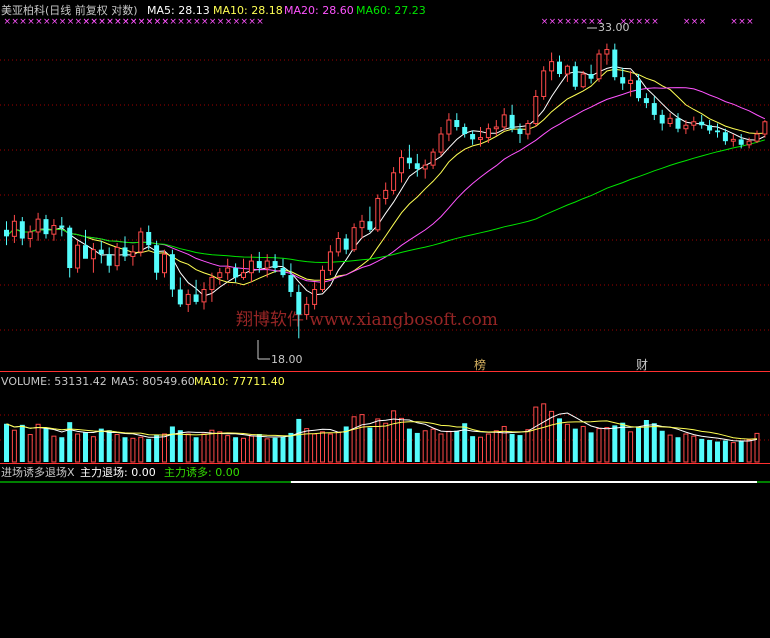 This screenshot has width=770, height=638. What do you see at coordinates (248, 10) in the screenshot?
I see `ma10-legend: MA10: 28.18` at bounding box center [248, 10].